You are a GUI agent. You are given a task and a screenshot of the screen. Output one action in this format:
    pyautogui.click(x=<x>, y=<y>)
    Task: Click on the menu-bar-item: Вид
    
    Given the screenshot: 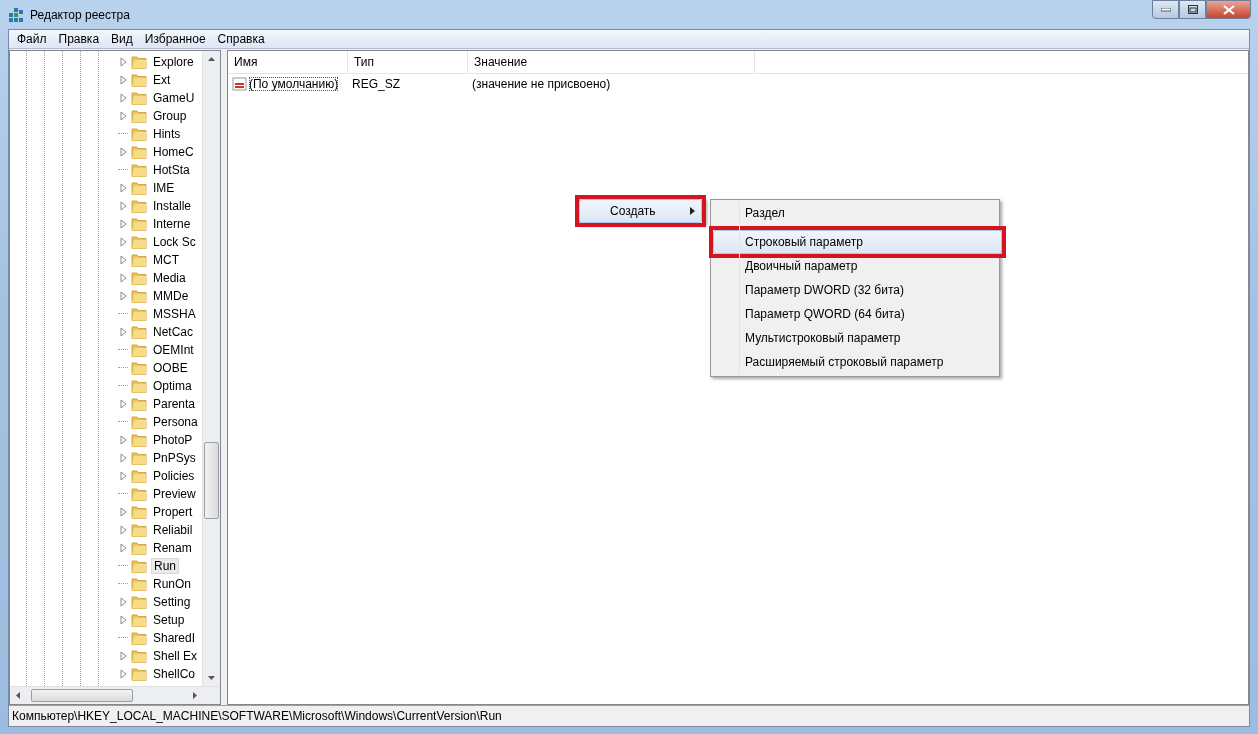 What is the action you would take?
    pyautogui.click(x=122, y=39)
    